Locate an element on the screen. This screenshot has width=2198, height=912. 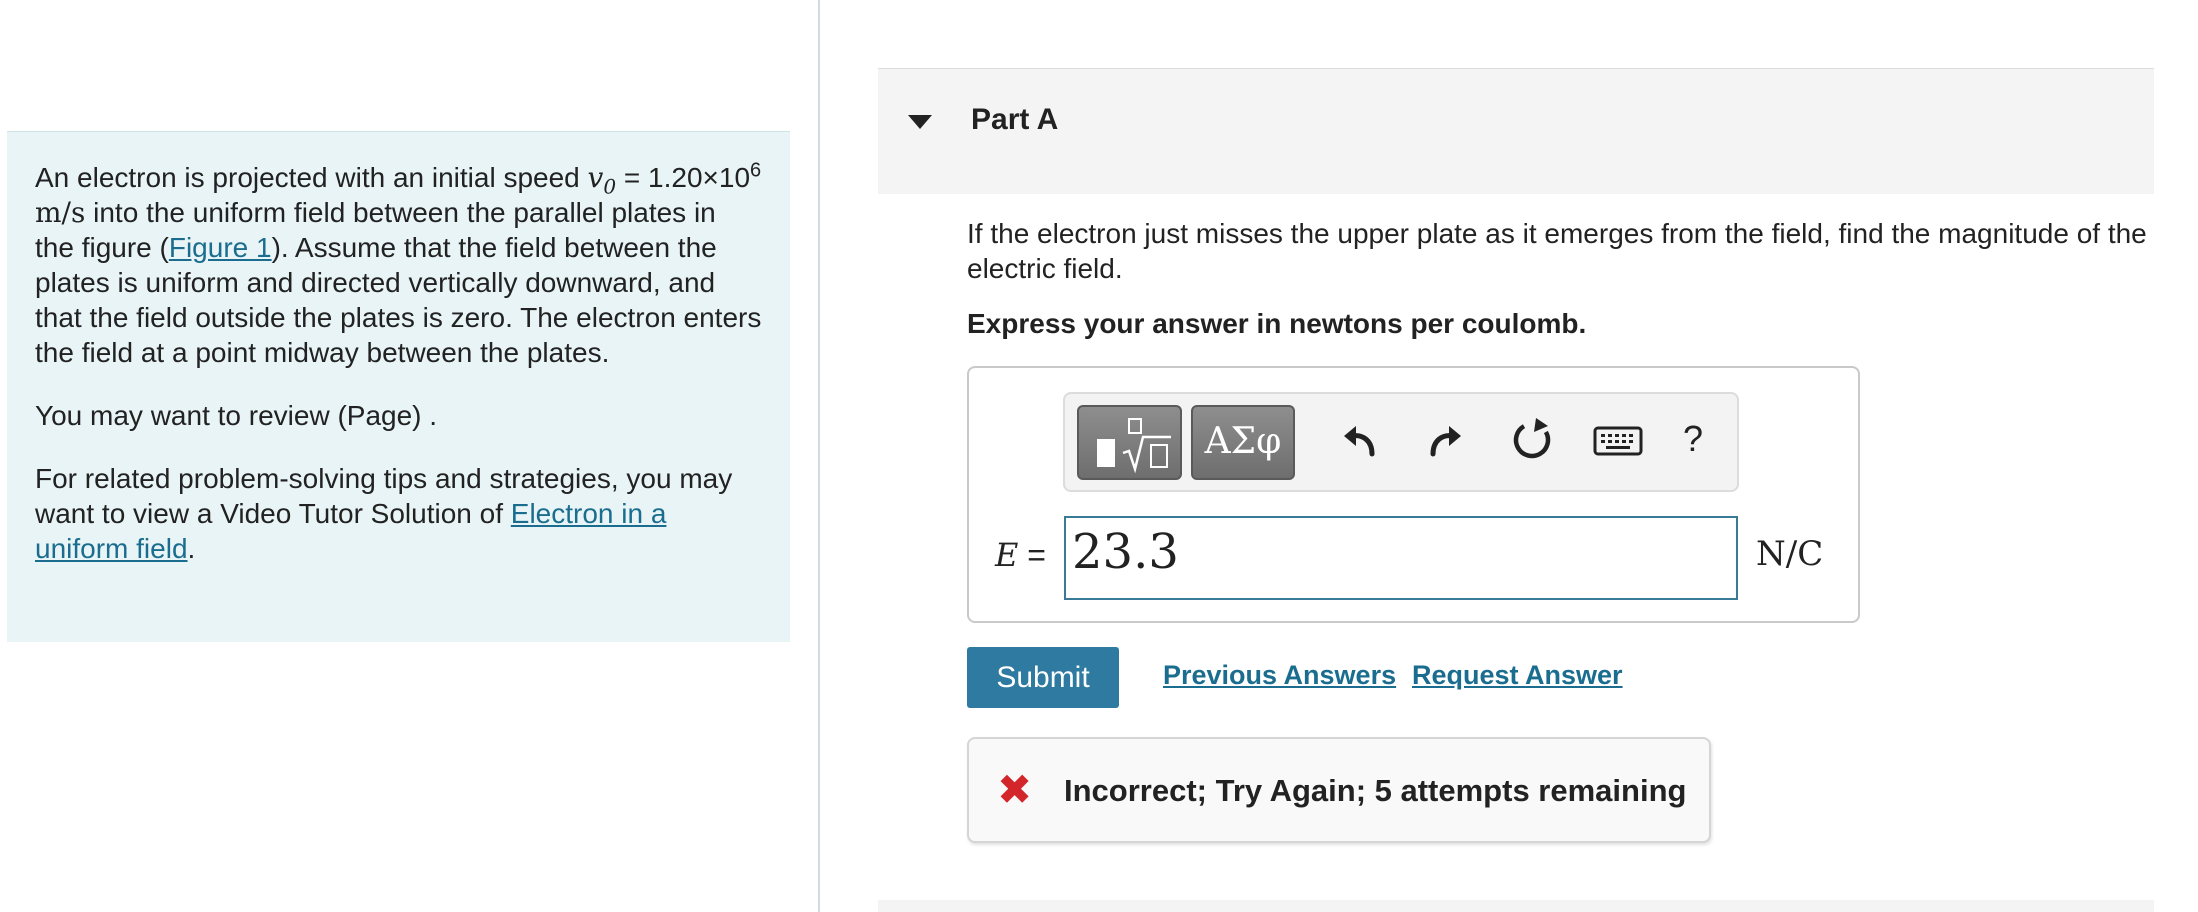
next-part-header-edge is located at coordinates (1516, 906).